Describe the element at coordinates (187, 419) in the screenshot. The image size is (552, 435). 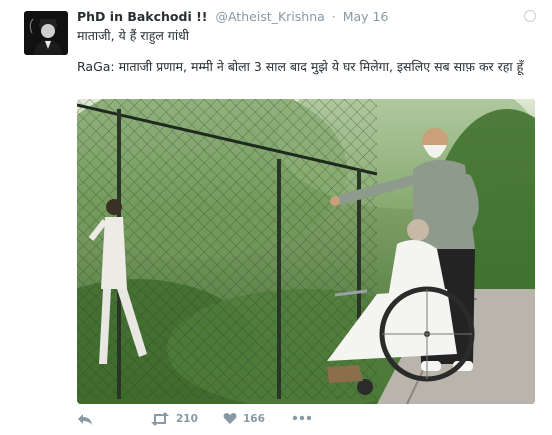
I see `retweet-count: 210` at that location.